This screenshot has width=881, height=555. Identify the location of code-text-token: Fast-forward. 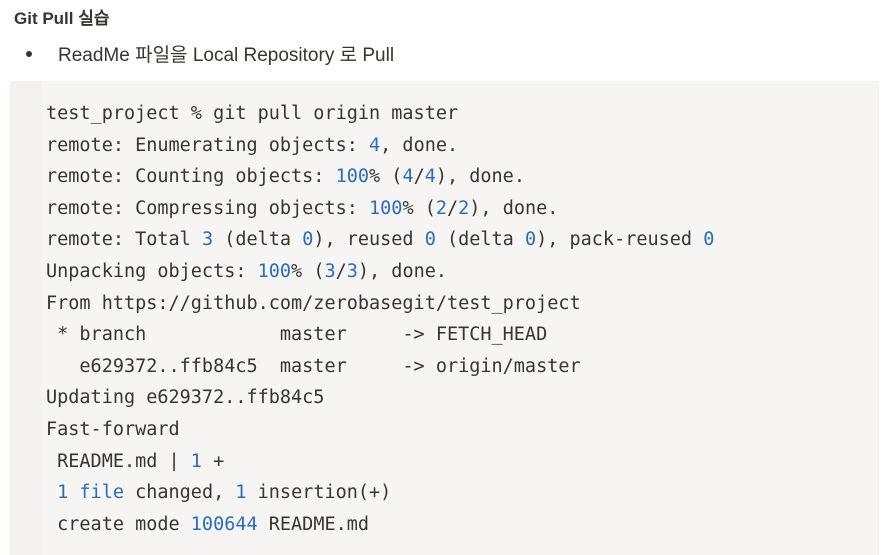
(113, 429).